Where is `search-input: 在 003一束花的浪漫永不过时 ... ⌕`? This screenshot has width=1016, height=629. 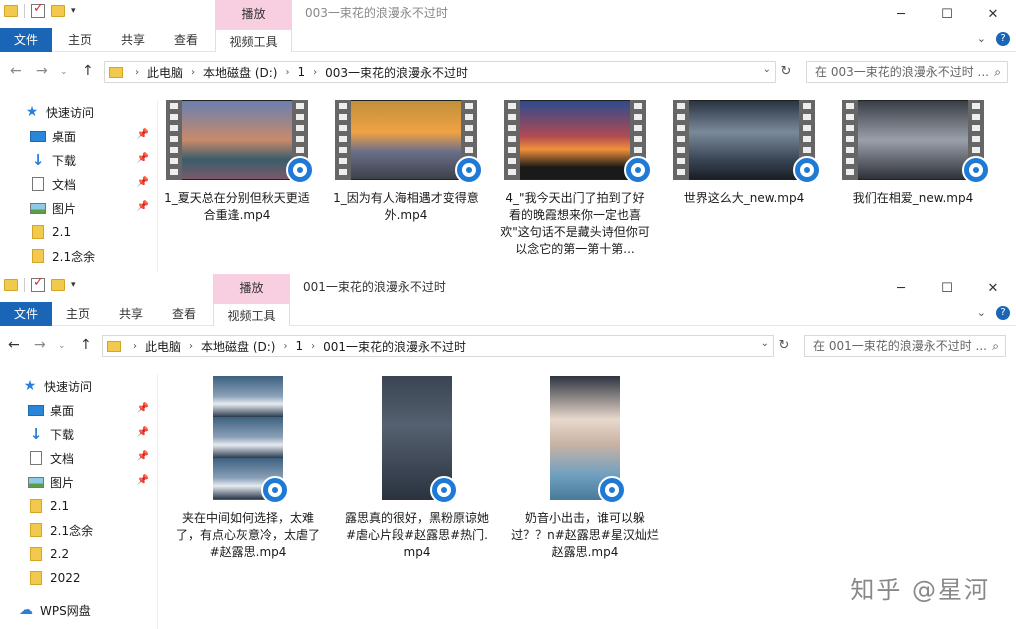 search-input: 在 003一束花的浪漫永不过时 ... ⌕ is located at coordinates (907, 72).